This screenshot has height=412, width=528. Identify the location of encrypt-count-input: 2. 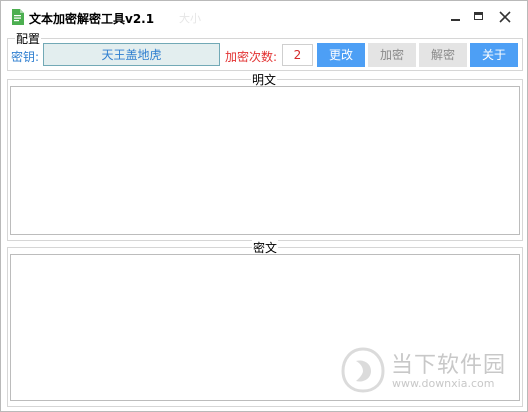
(297, 55).